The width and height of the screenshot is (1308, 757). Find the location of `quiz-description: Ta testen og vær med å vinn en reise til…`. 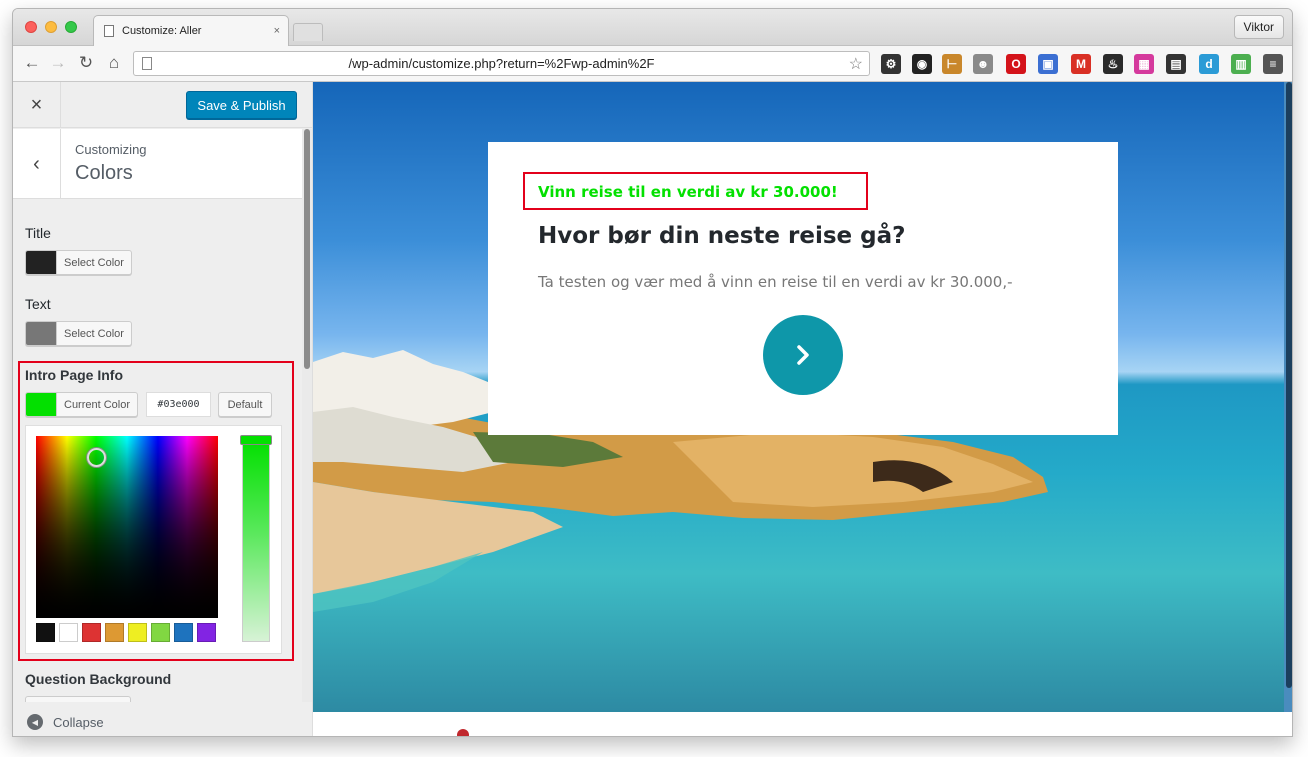

quiz-description: Ta testen og vær med å vinn en reise til… is located at coordinates (775, 282).